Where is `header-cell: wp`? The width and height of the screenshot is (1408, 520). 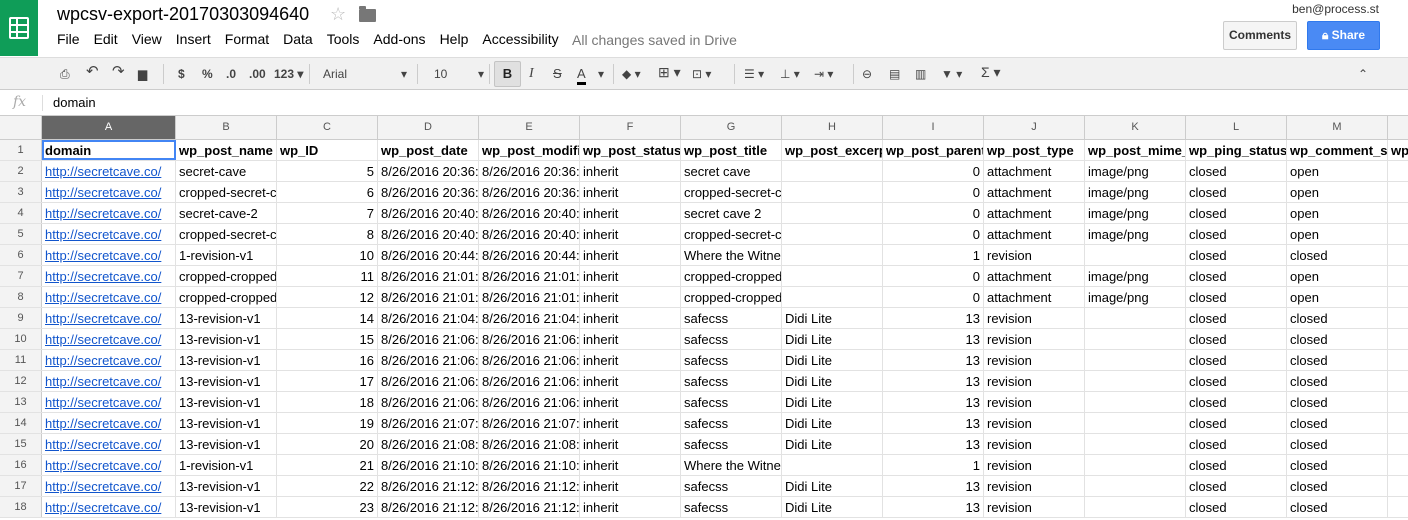 header-cell: wp is located at coordinates (1398, 150).